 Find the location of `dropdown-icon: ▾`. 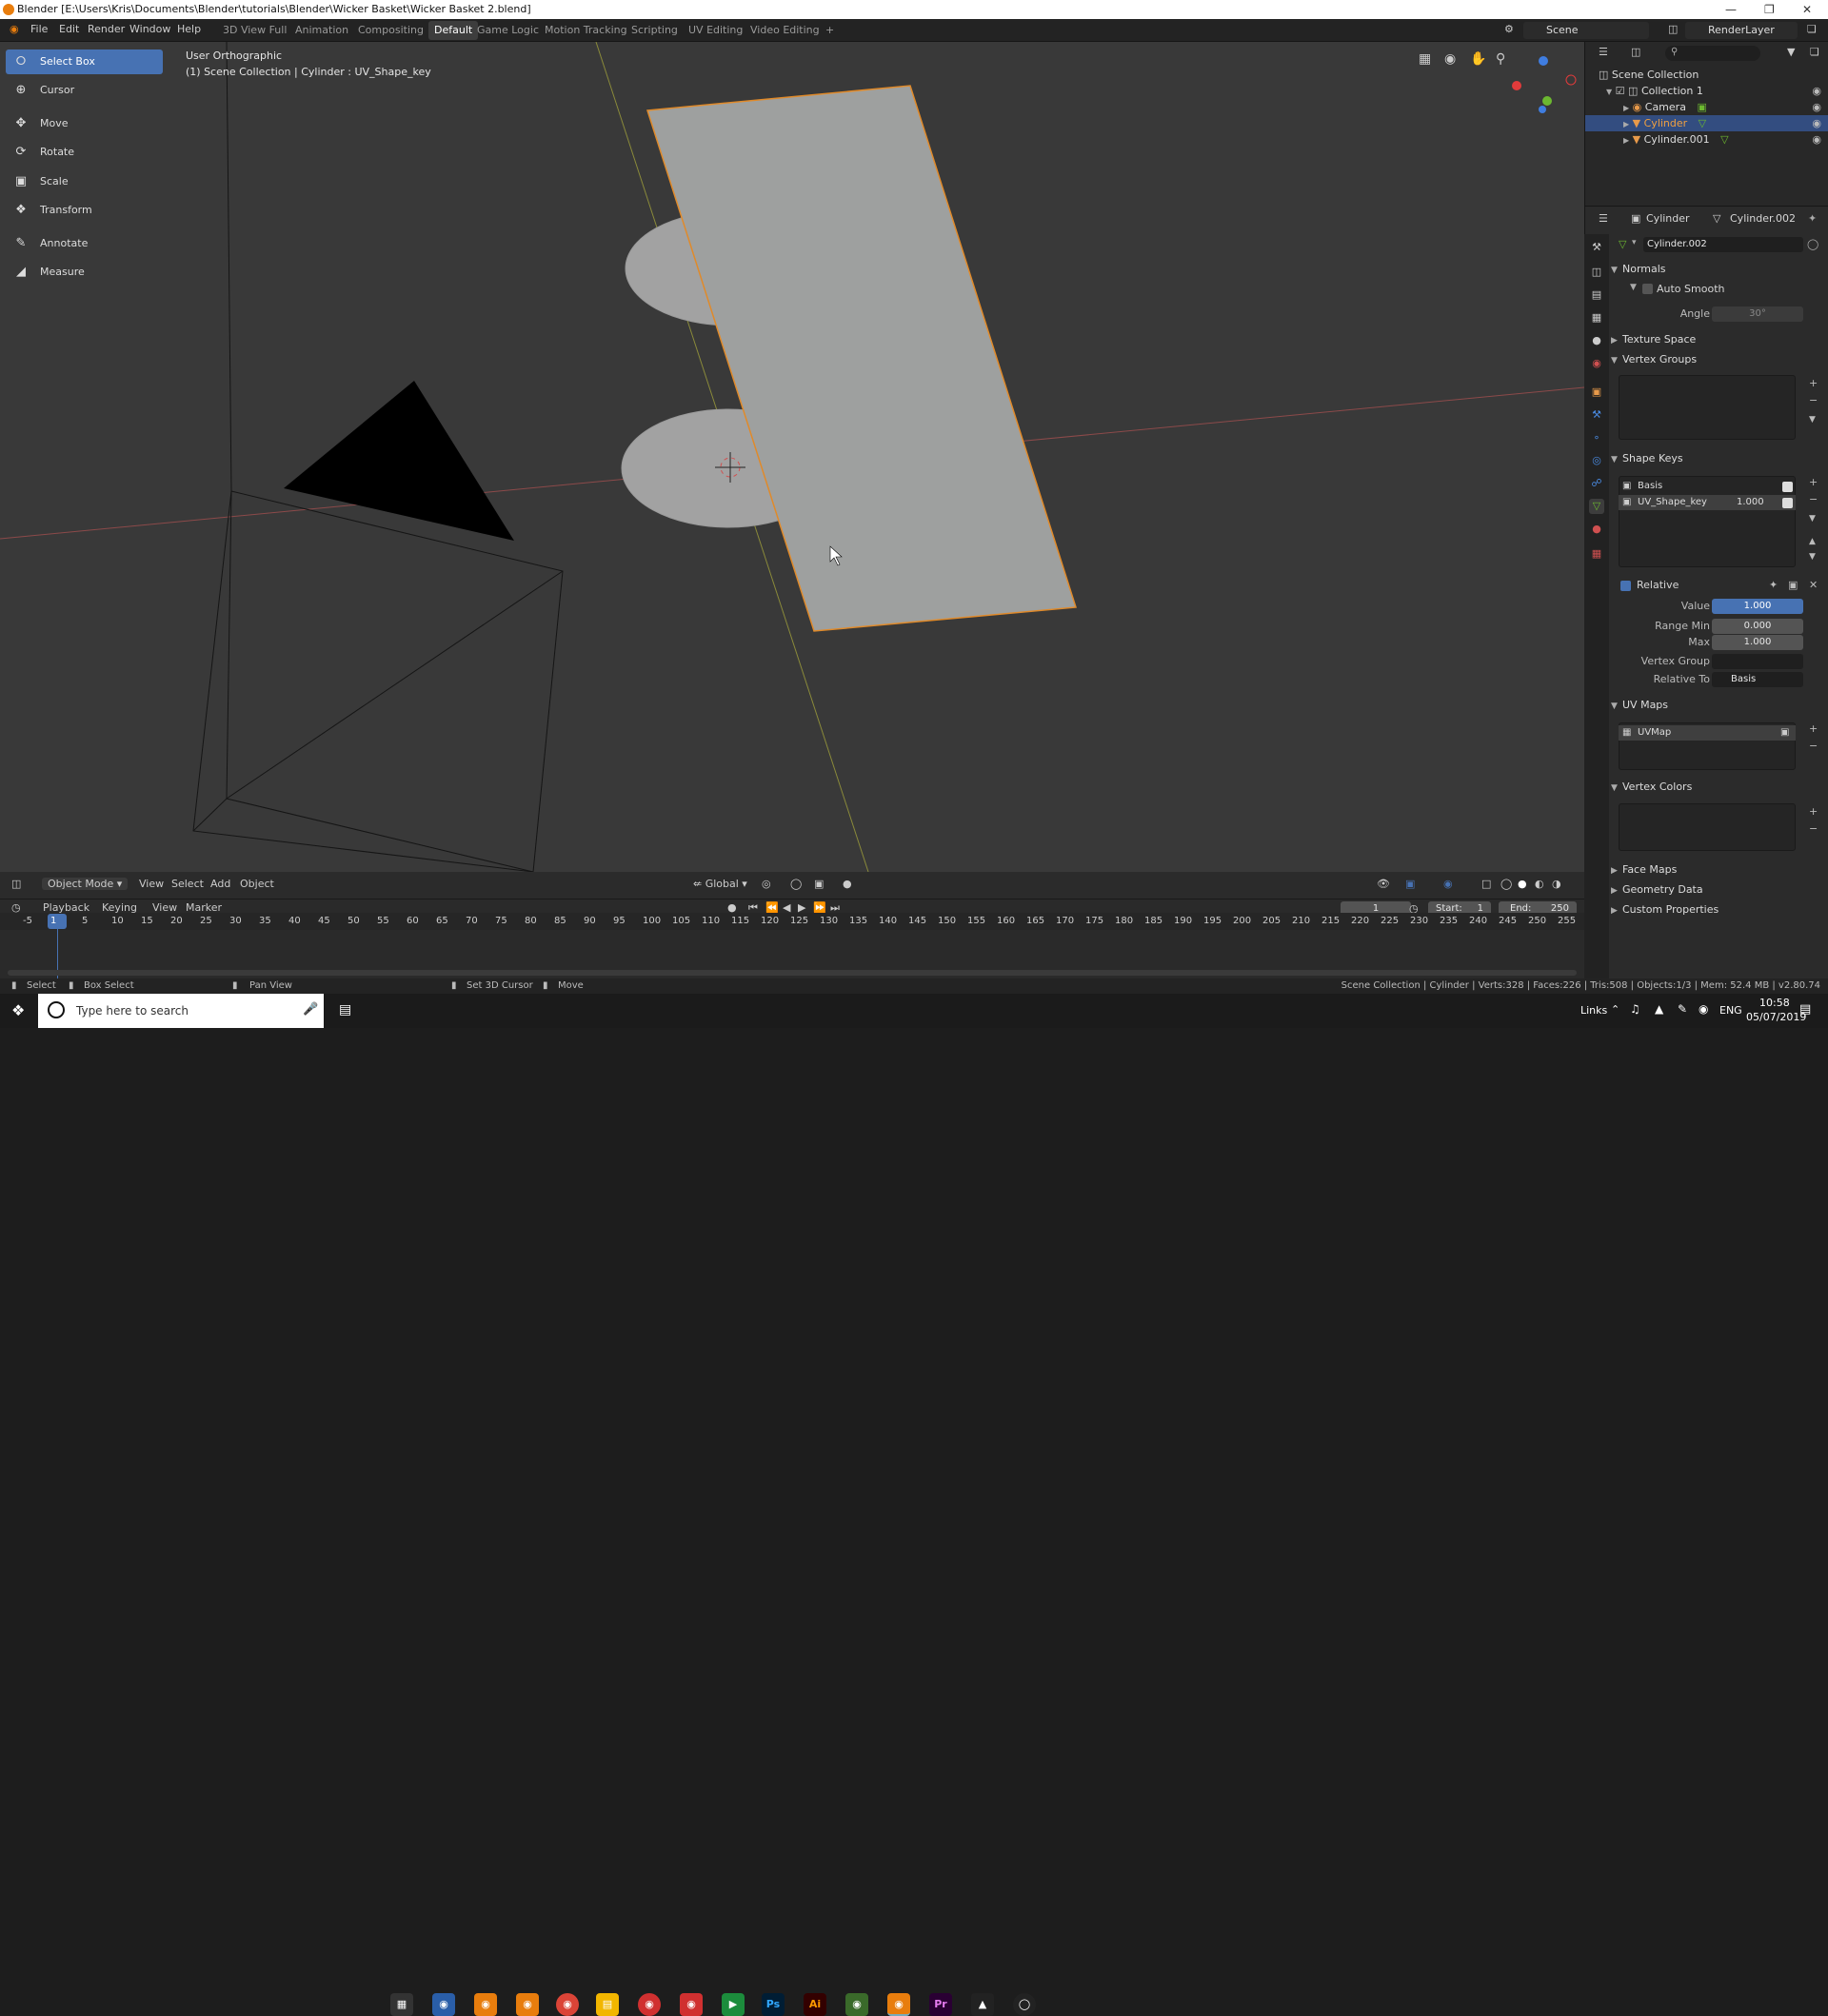

dropdown-icon: ▾ is located at coordinates (1634, 242).